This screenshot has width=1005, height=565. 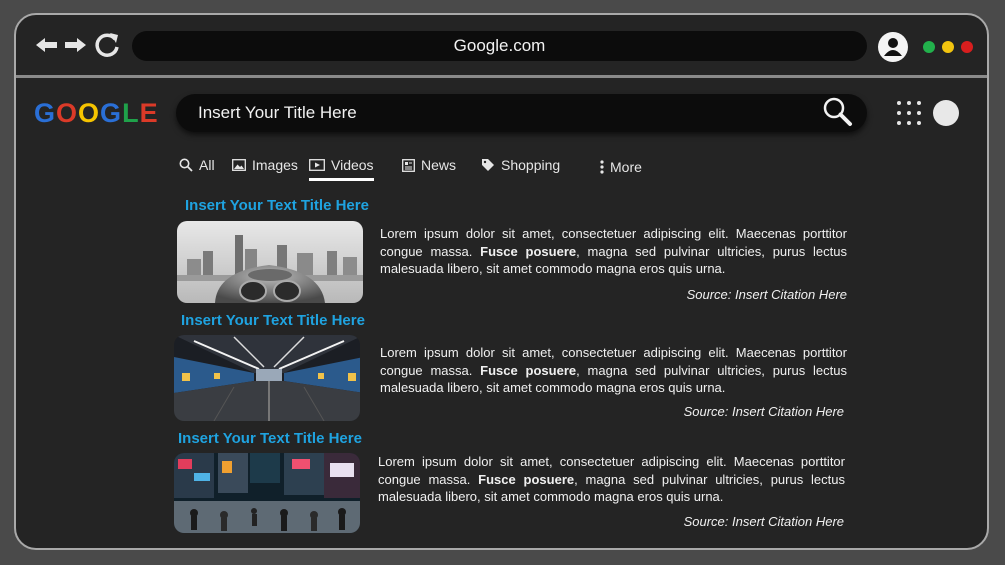 What do you see at coordinates (197, 165) in the screenshot?
I see `tab-all: All` at bounding box center [197, 165].